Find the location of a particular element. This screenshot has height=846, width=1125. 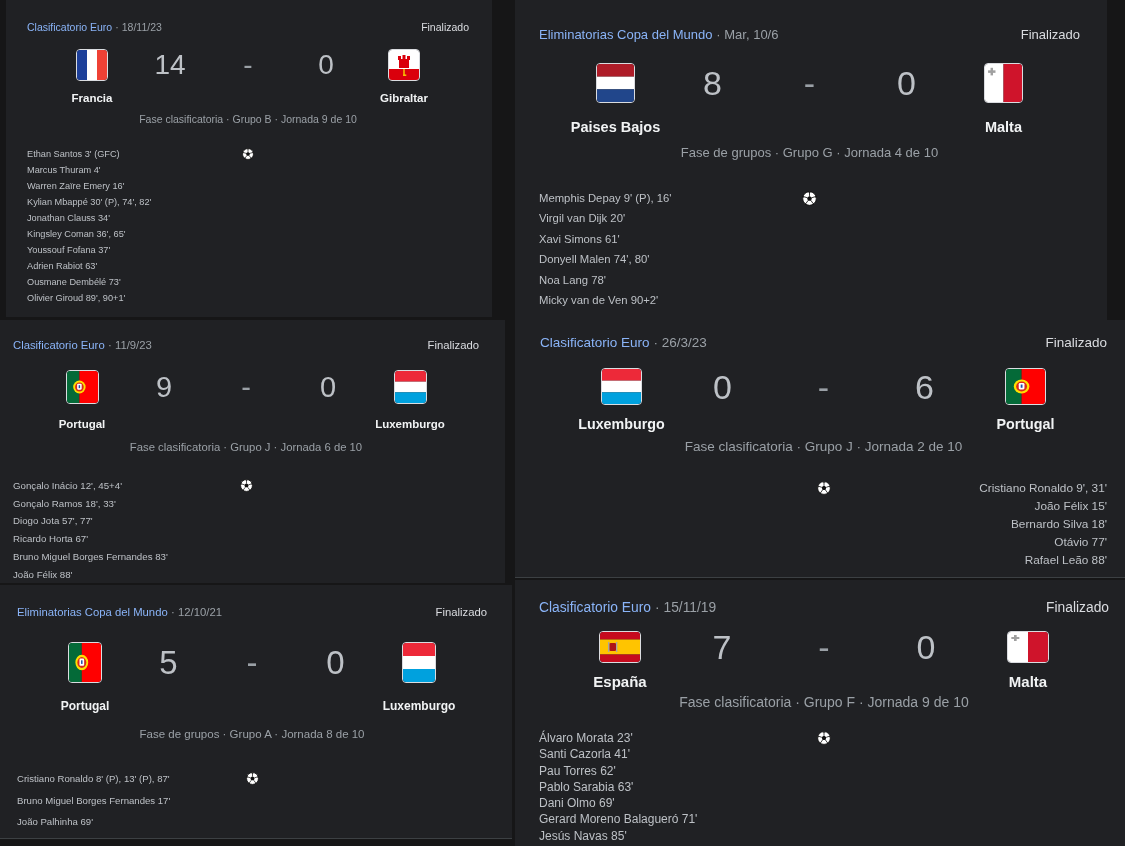

scorer-line: Kingsley Coman 36', 65' is located at coordinates (76, 234).